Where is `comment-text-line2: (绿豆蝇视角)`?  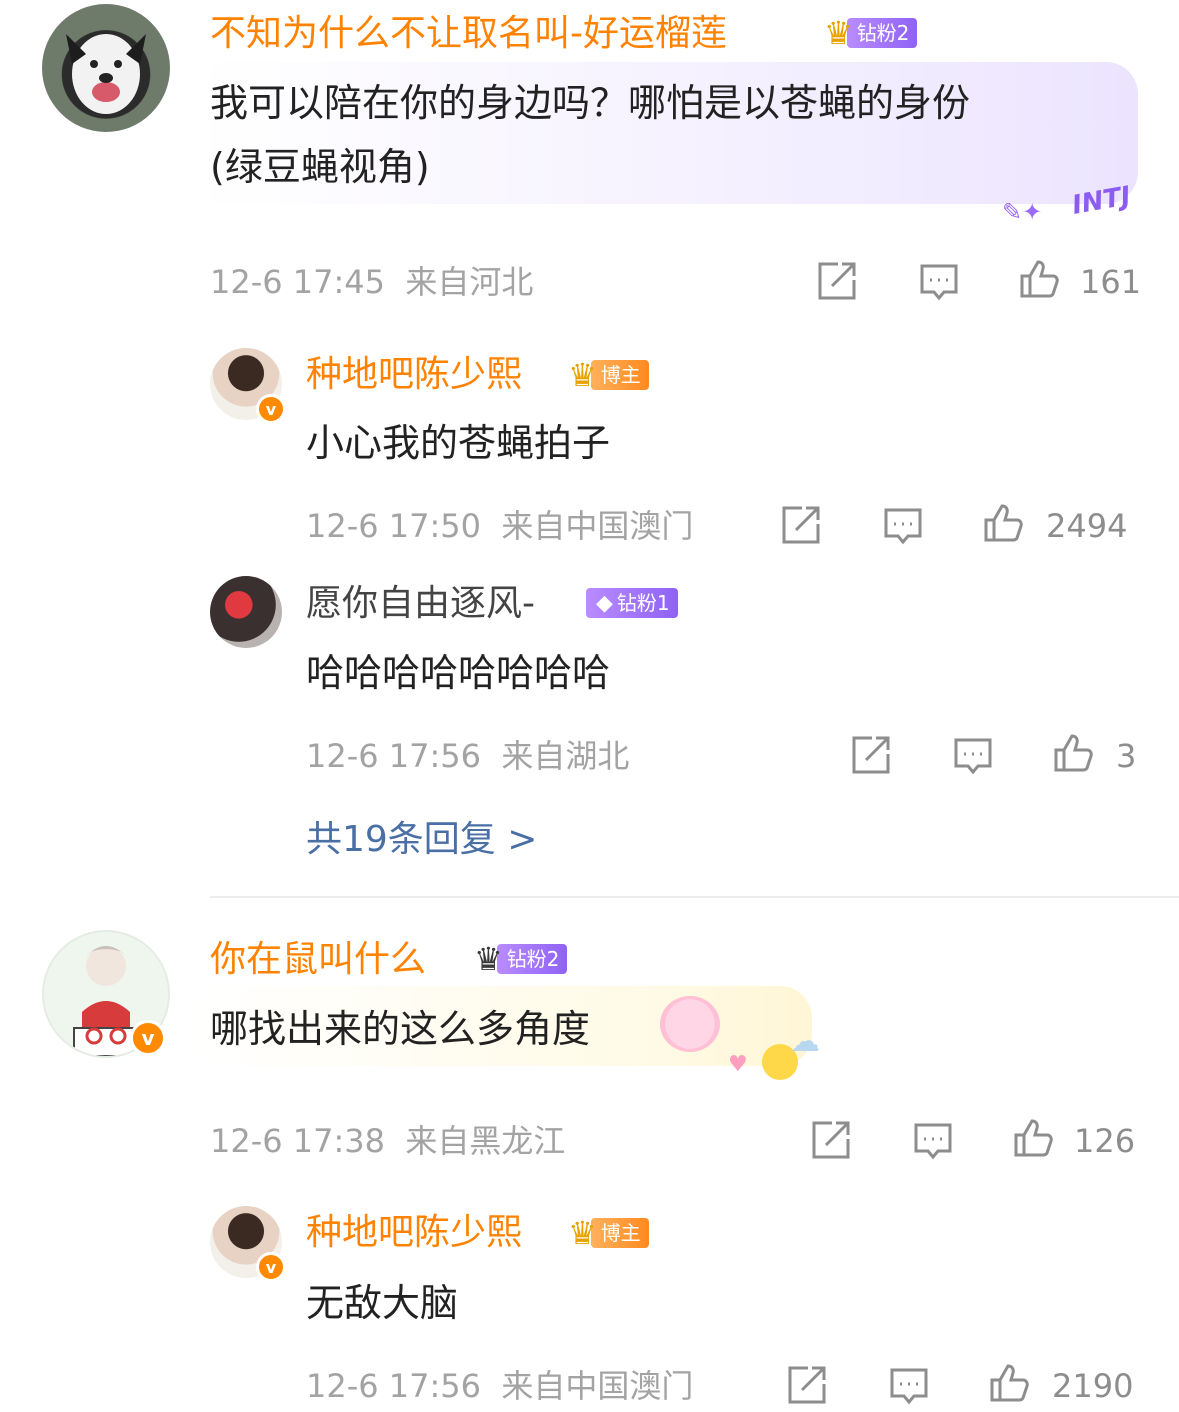
comment-text-line2: (绿豆蝇视角) is located at coordinates (320, 167).